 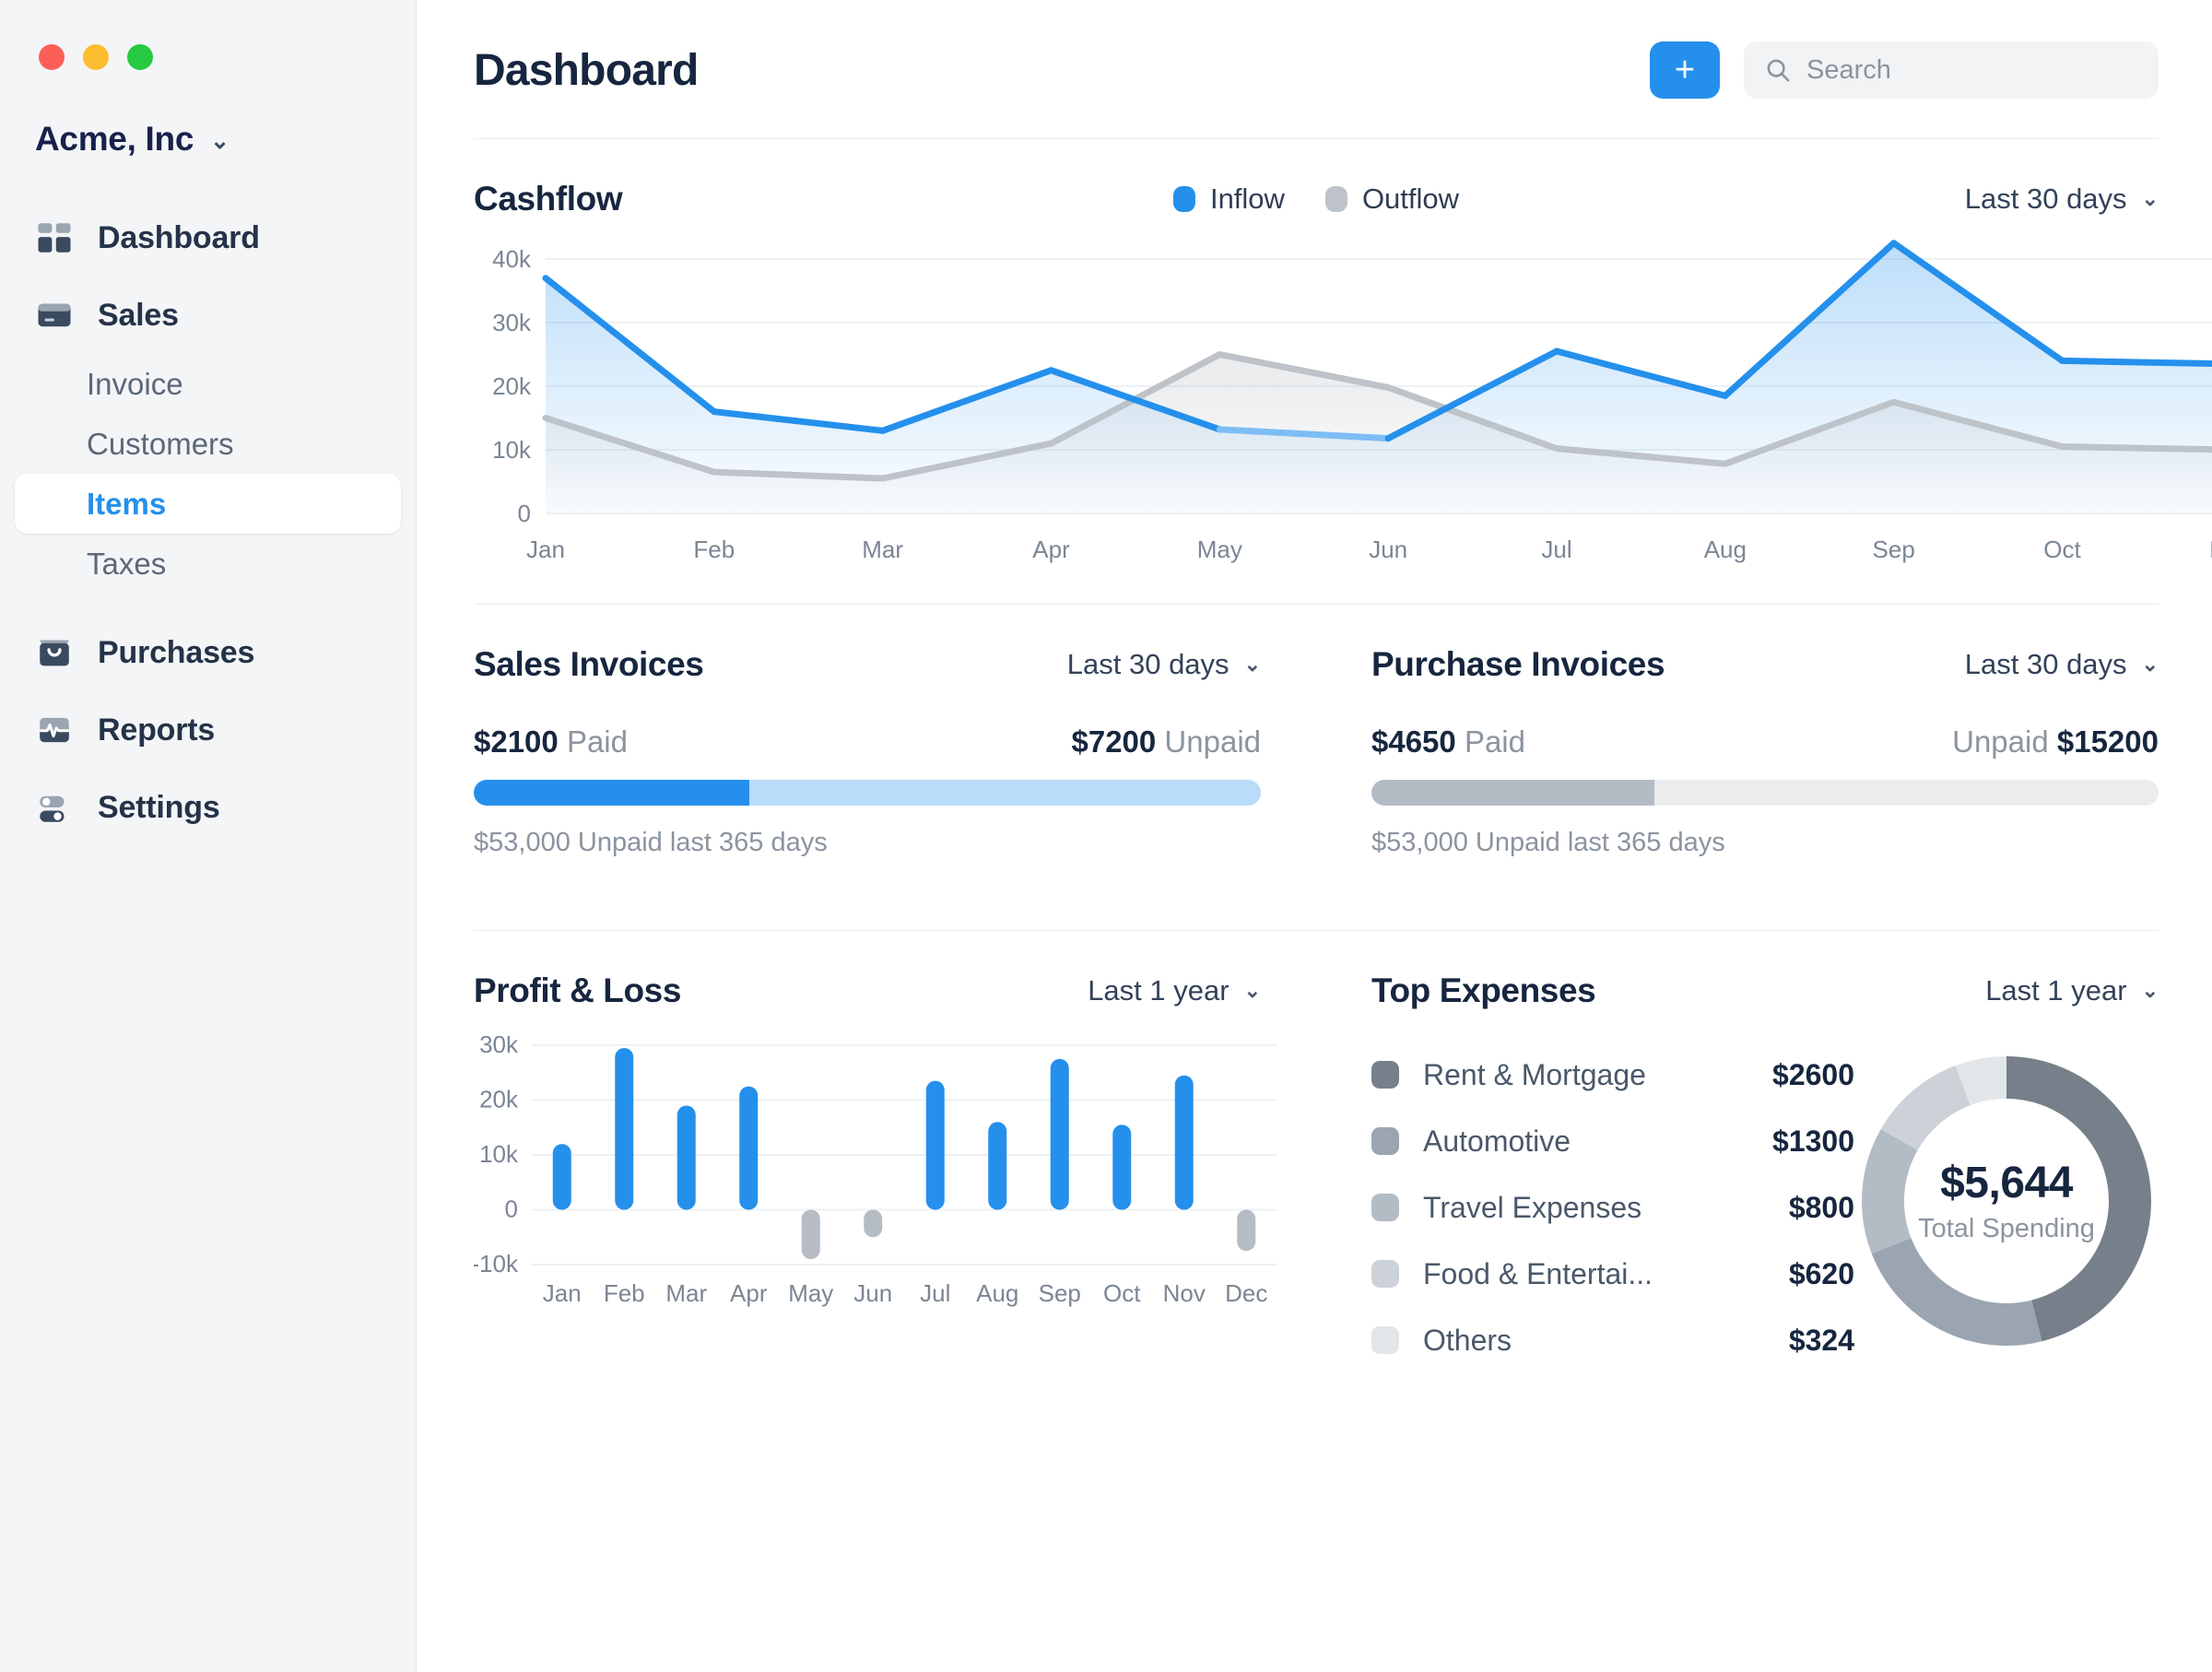 What do you see at coordinates (2062, 549) in the screenshot?
I see `svg-text: Oct` at bounding box center [2062, 549].